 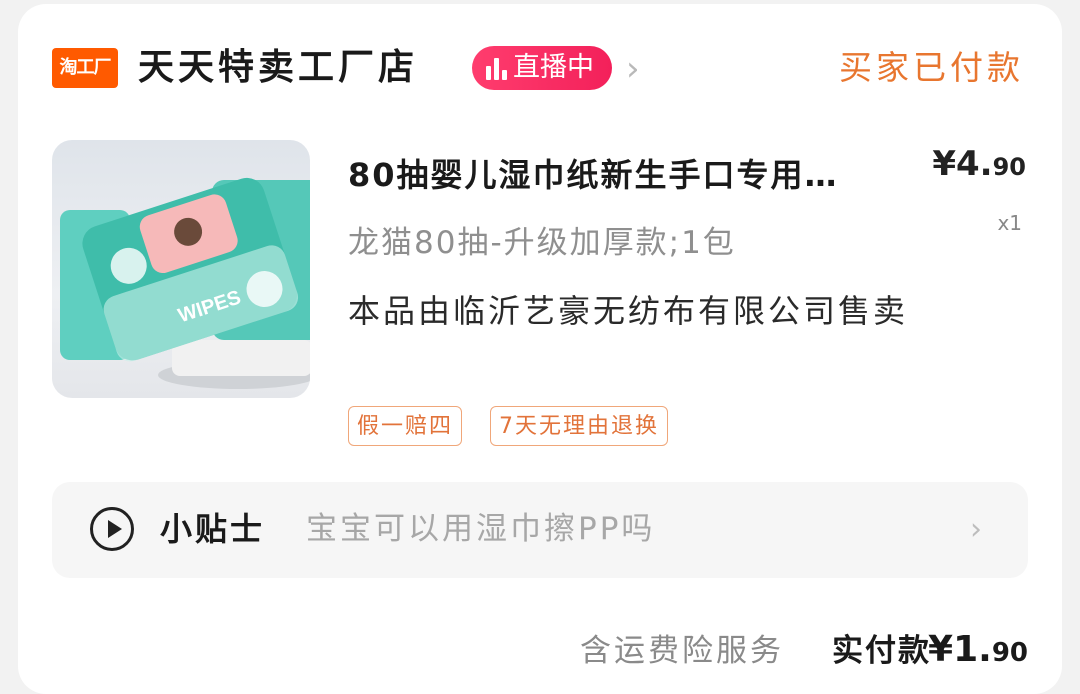 What do you see at coordinates (278, 68) in the screenshot?
I see `shop-name: 天天特卖工厂店` at bounding box center [278, 68].